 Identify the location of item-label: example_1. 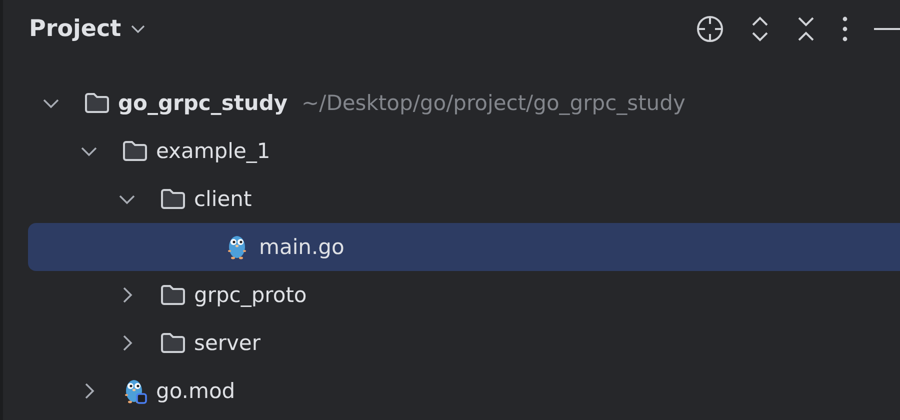
(213, 151).